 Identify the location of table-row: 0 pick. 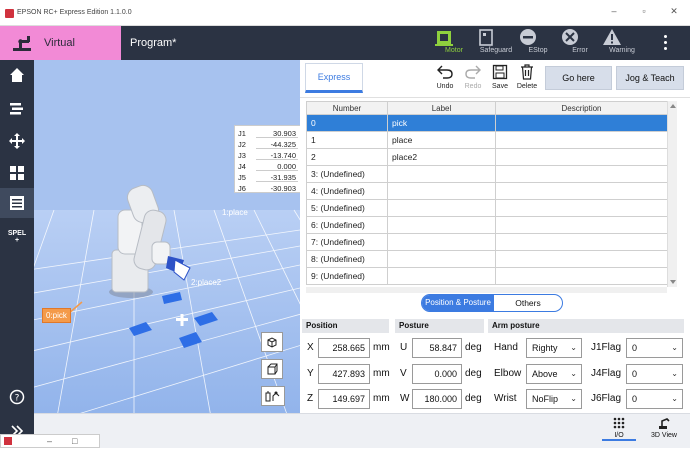
(487, 123).